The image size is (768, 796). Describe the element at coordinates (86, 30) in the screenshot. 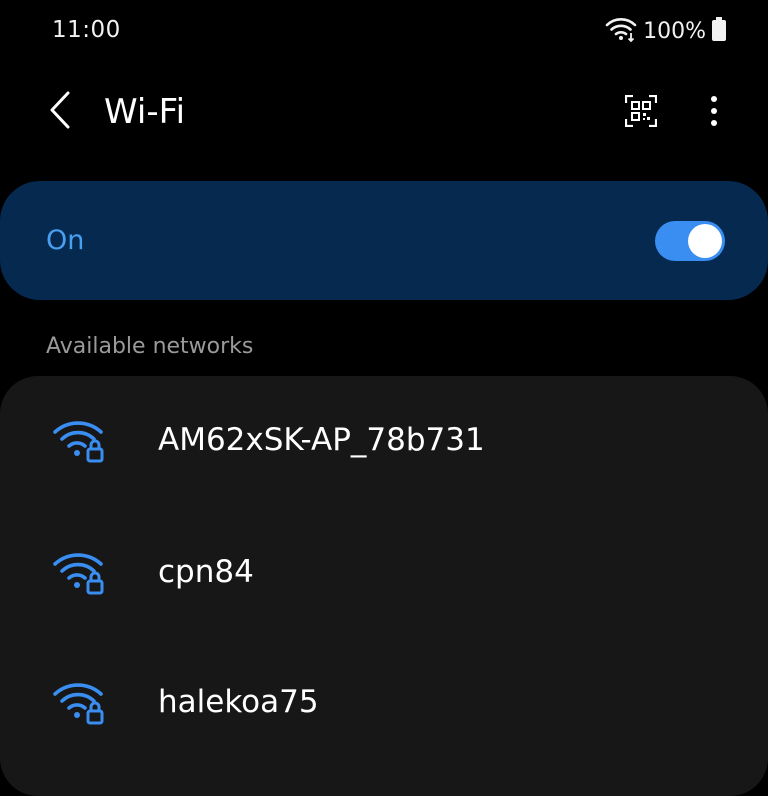

I see `status-time: 11:00` at that location.